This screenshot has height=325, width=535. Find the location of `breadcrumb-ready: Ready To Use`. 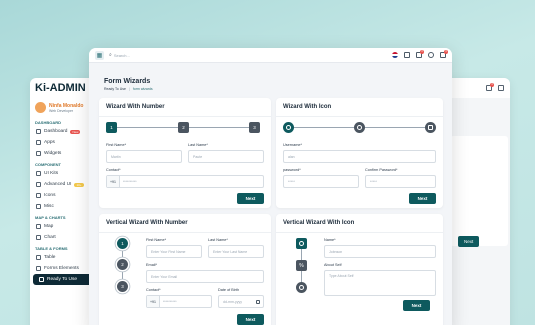

breadcrumb-ready: Ready To Use is located at coordinates (115, 89).